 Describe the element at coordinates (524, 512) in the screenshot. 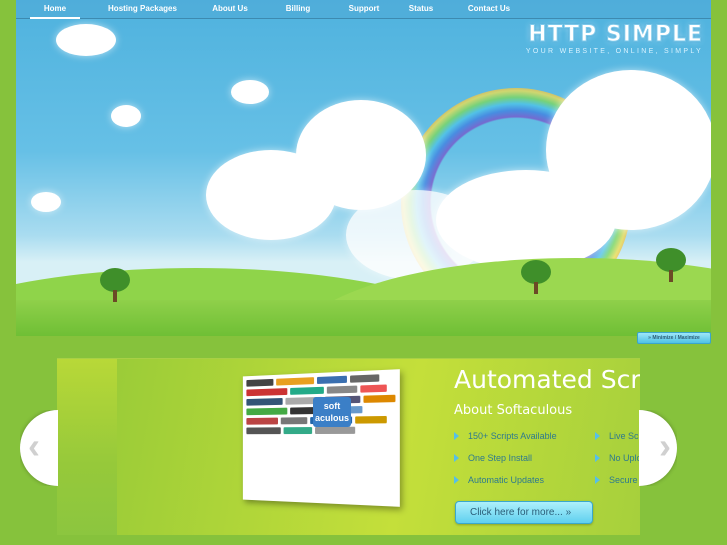

I see `click-for-more-button: Click here for more... »` at that location.